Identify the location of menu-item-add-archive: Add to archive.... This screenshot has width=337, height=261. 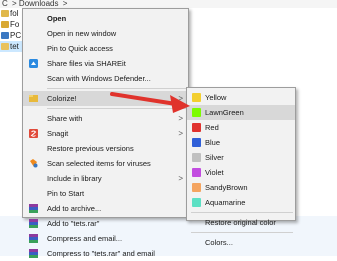
(105, 208).